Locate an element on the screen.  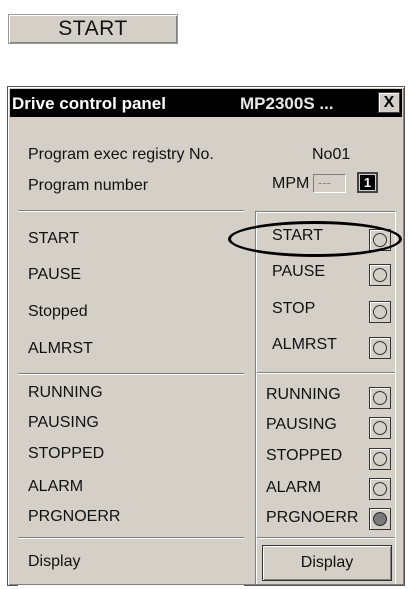
stopped-indicator is located at coordinates (380, 459).